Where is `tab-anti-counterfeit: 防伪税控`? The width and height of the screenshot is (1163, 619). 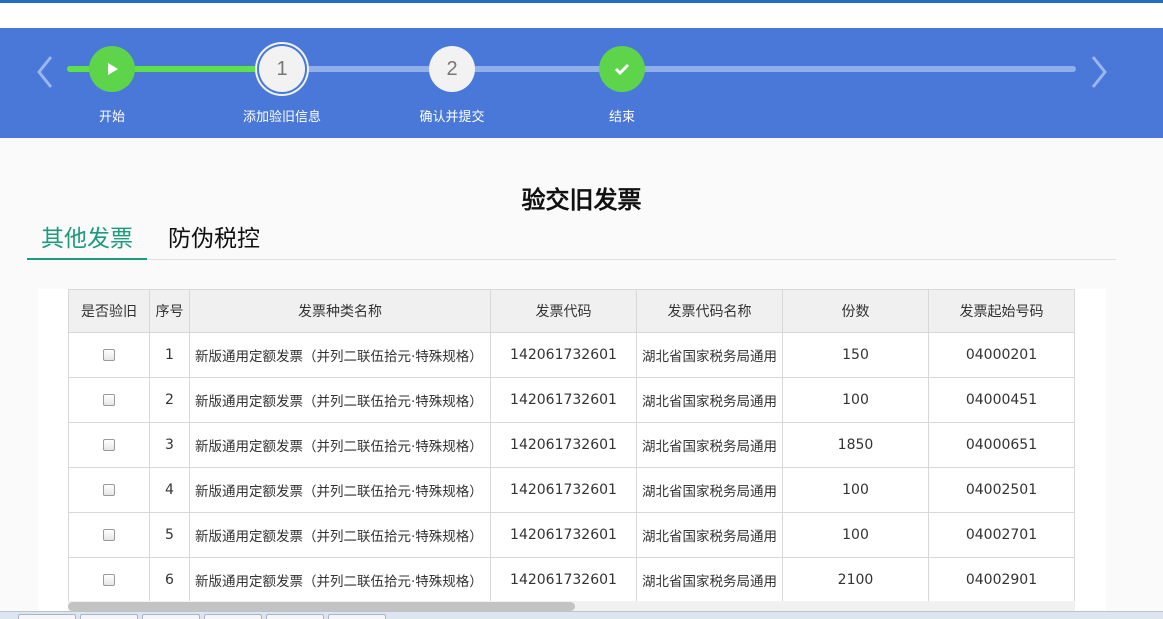
tab-anti-counterfeit: 防伪税控 is located at coordinates (214, 241).